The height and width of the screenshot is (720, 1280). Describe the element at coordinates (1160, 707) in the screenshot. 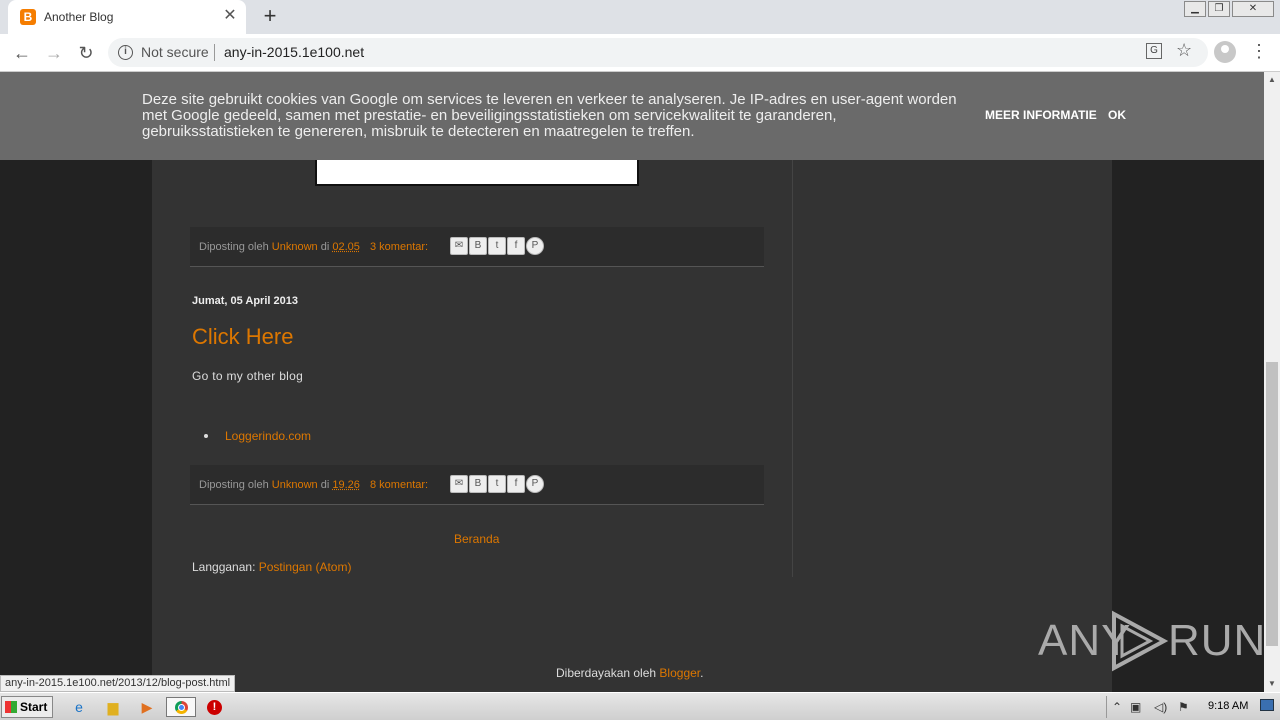

I see `volume-icon: ◁)` at that location.